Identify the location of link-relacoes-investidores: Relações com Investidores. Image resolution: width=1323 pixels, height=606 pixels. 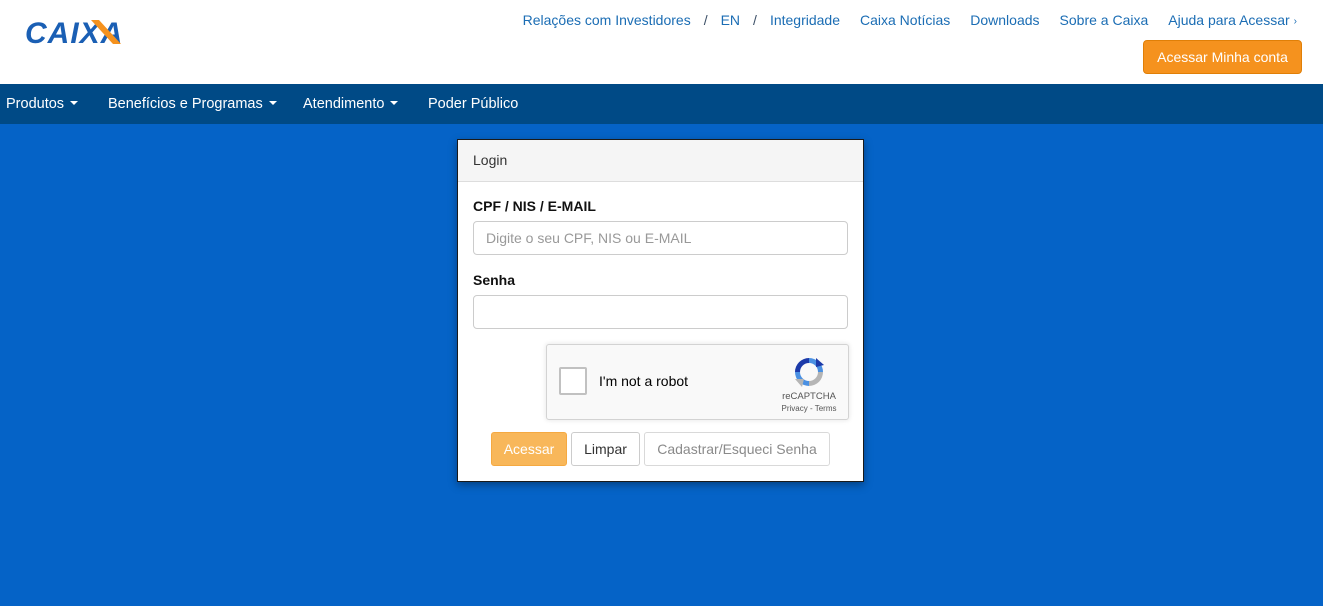
(607, 20).